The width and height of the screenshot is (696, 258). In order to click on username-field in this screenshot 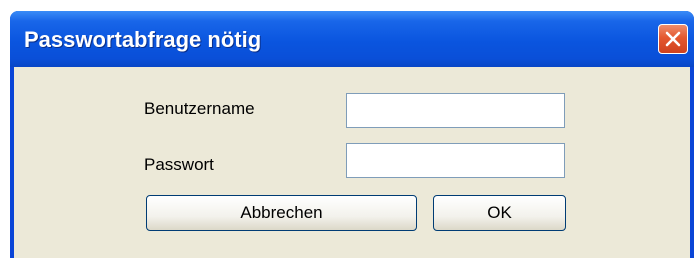, I will do `click(455, 110)`.